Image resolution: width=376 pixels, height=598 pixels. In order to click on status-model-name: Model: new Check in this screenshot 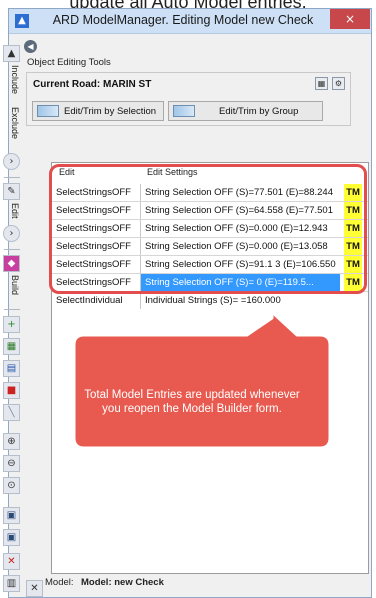, I will do `click(122, 582)`.